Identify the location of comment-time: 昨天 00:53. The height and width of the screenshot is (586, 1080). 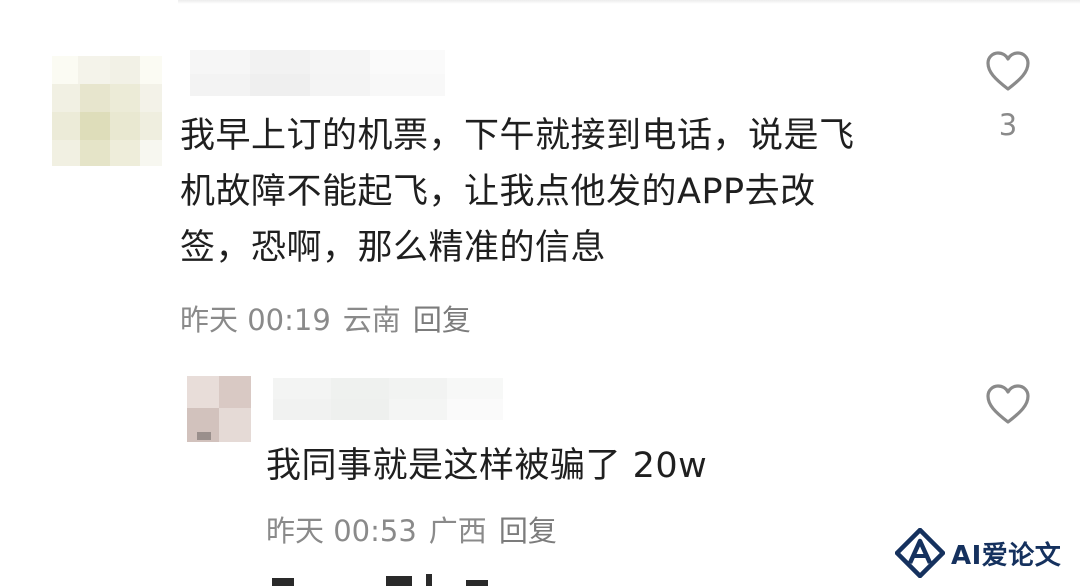
(341, 531).